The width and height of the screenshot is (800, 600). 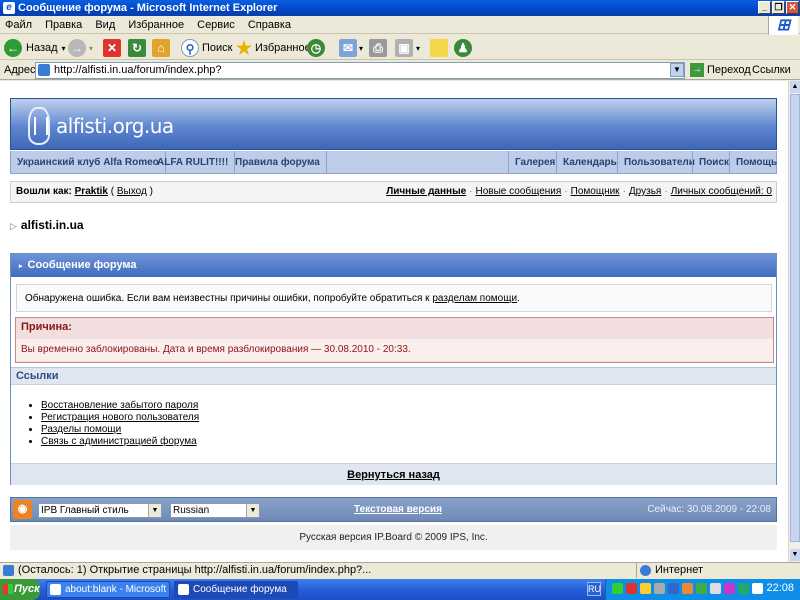 I want to click on menu-view: Вид, so click(x=105, y=25).